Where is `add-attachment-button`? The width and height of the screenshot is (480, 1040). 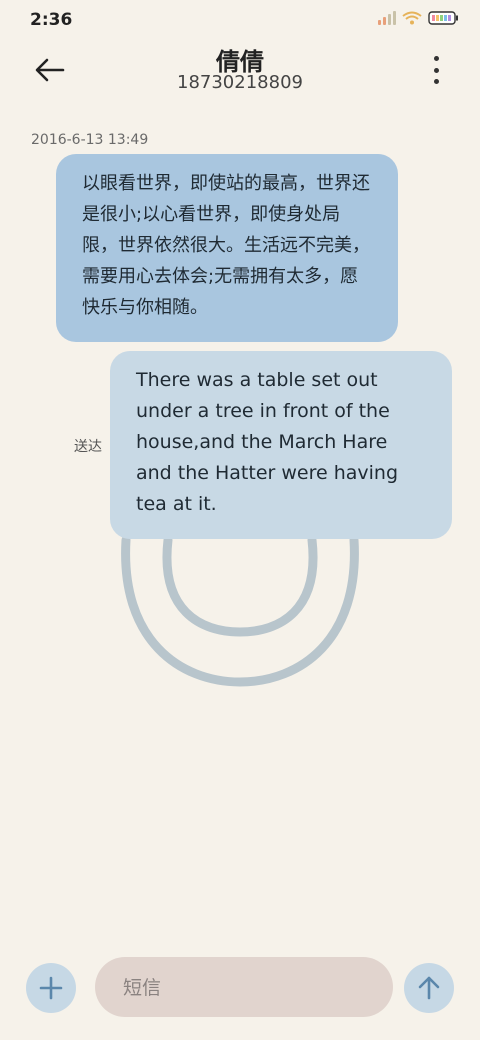 add-attachment-button is located at coordinates (51, 988).